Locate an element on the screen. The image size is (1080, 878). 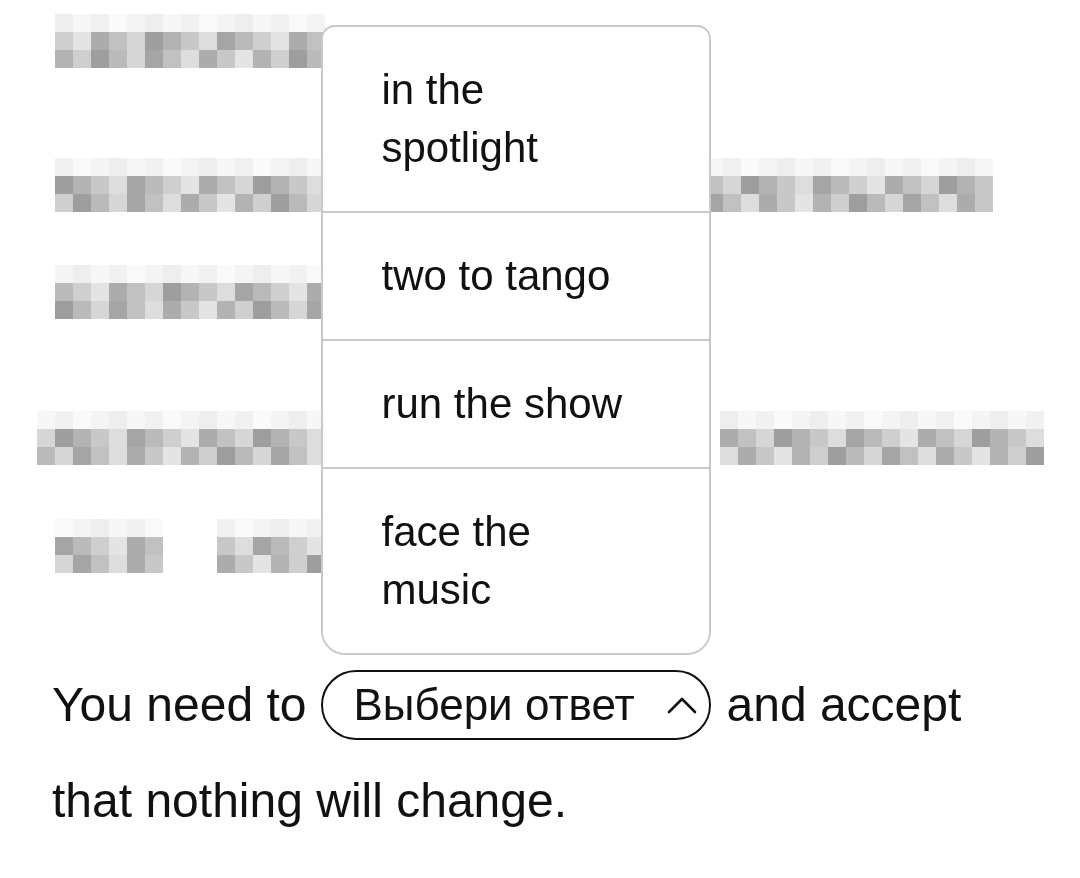
dropdown-option: face the music is located at coordinates (516, 560).